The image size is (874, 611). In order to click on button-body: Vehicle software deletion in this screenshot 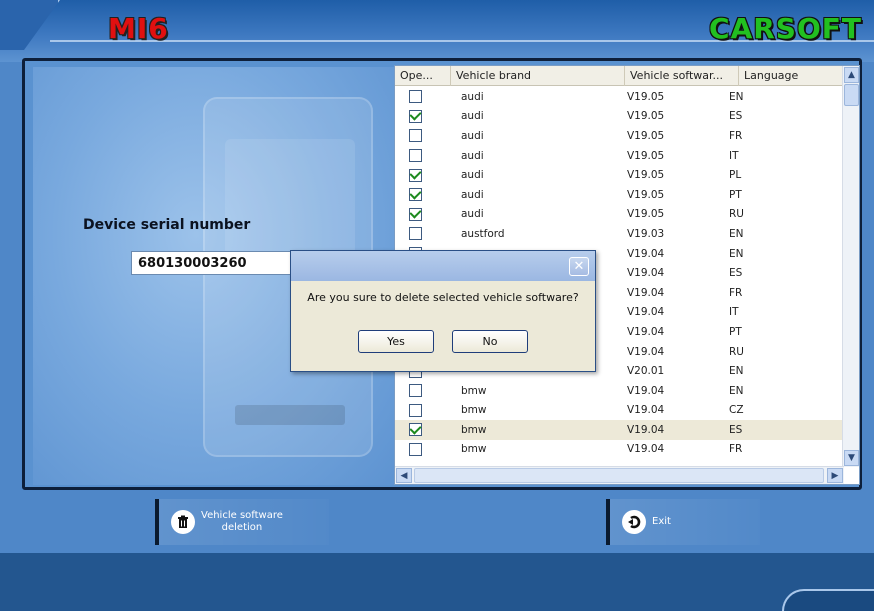, I will do `click(244, 522)`.